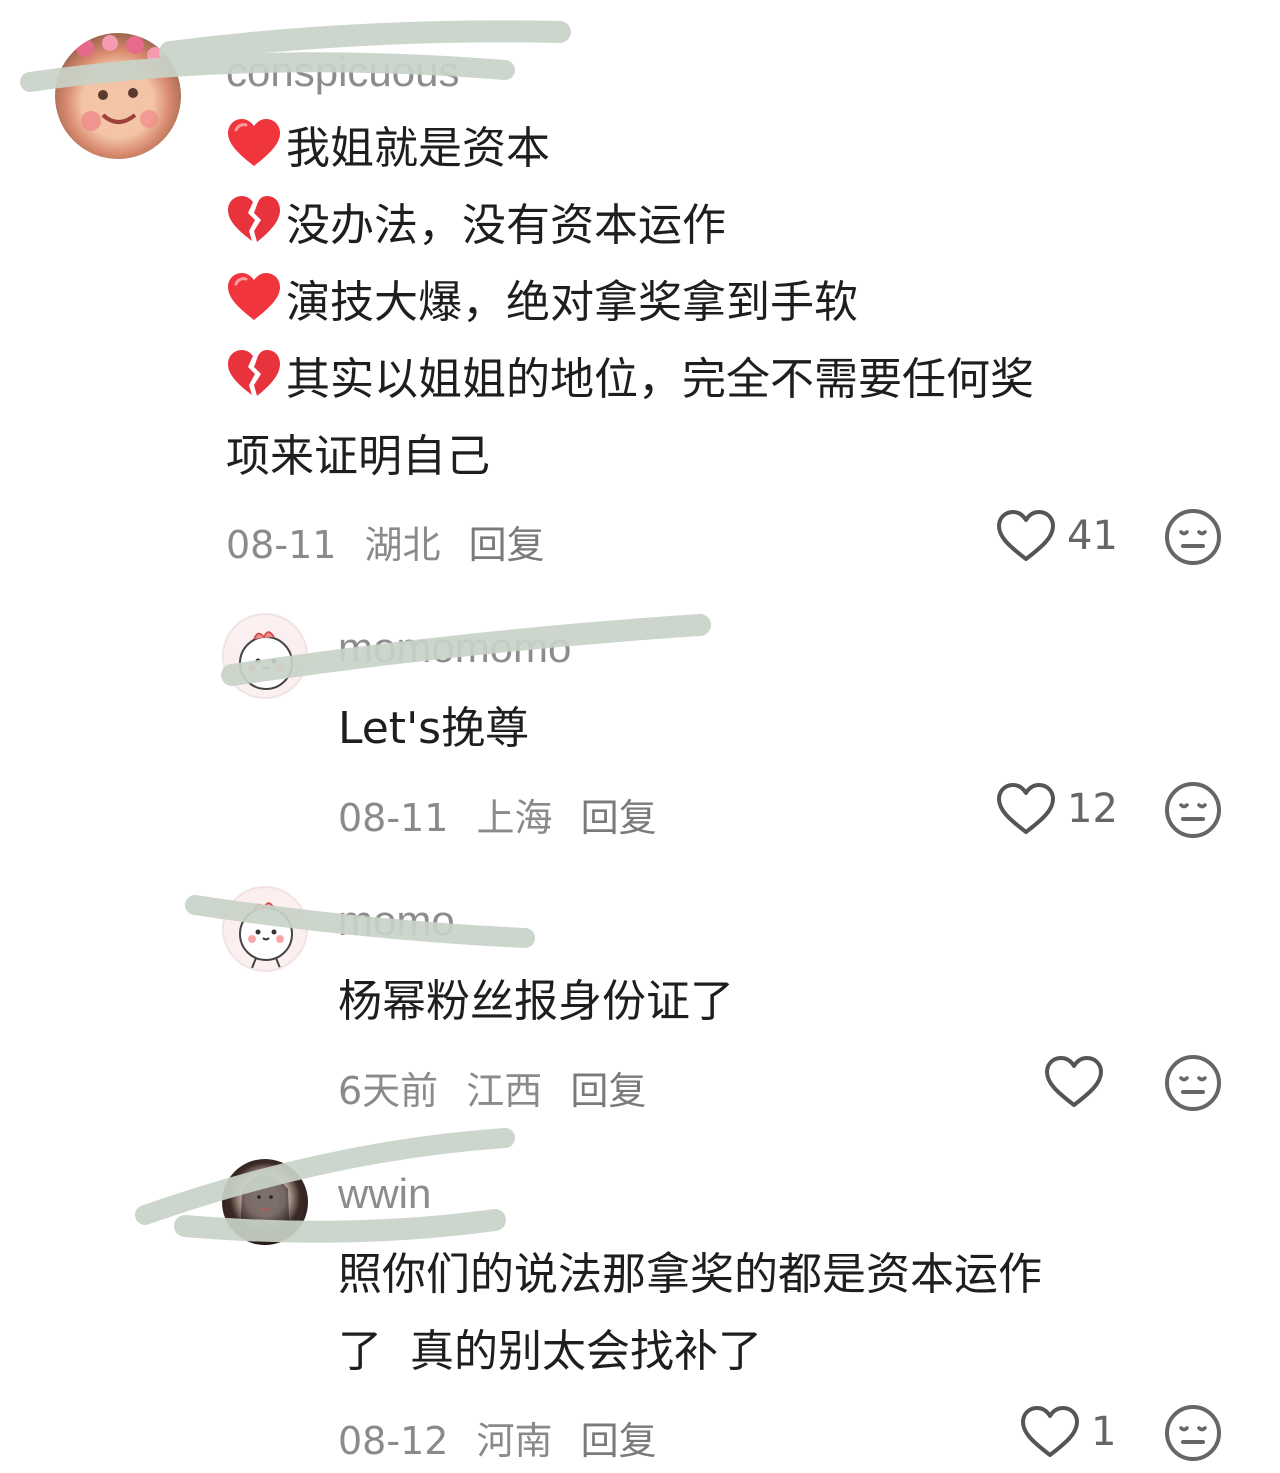  I want to click on comment-line: 没办法，没有资本运作, so click(630, 225).